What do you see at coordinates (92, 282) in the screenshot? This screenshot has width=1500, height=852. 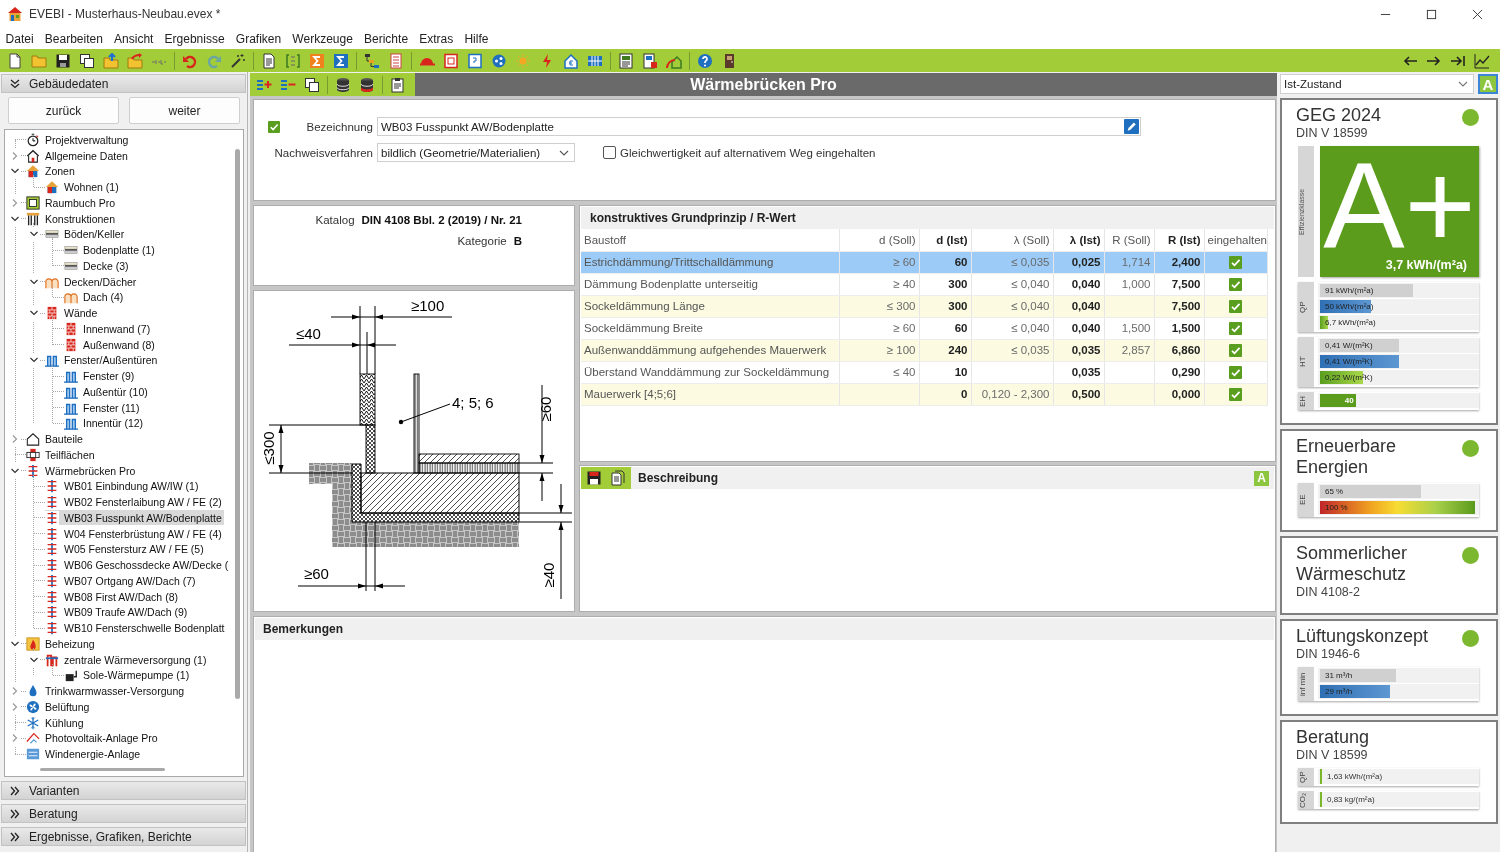 I see `tree-item: Decken/Dächer` at bounding box center [92, 282].